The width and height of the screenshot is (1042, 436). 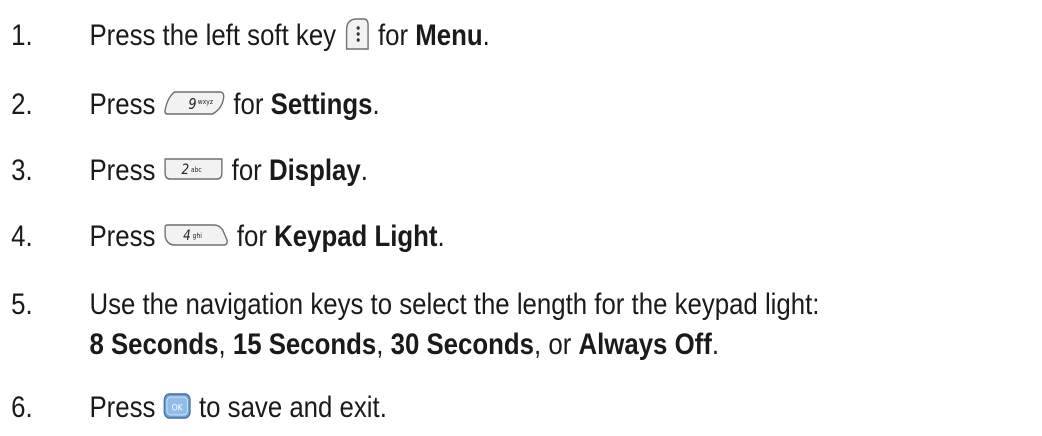 I want to click on step-number: 2., so click(x=22, y=104).